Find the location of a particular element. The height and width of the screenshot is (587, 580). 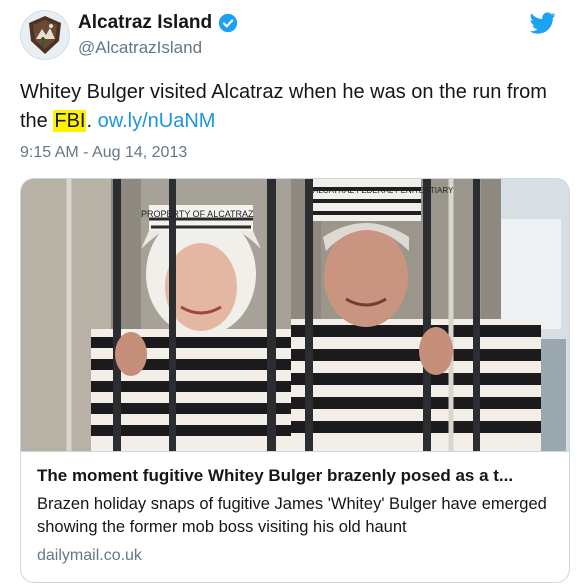

display-name: Alcatraz Island is located at coordinates (145, 23).